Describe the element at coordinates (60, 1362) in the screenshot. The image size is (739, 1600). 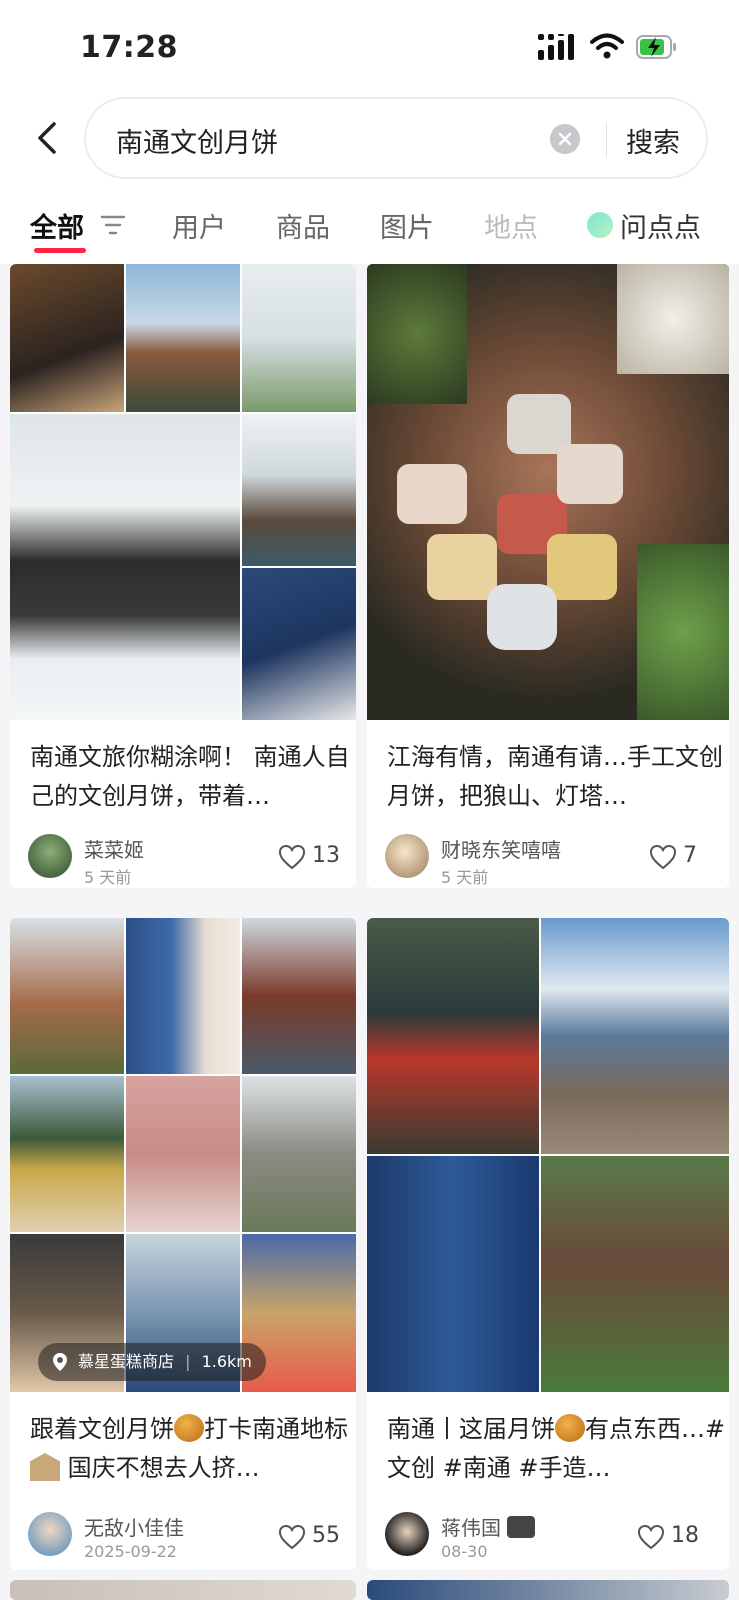
I see `location-pin-icon` at that location.